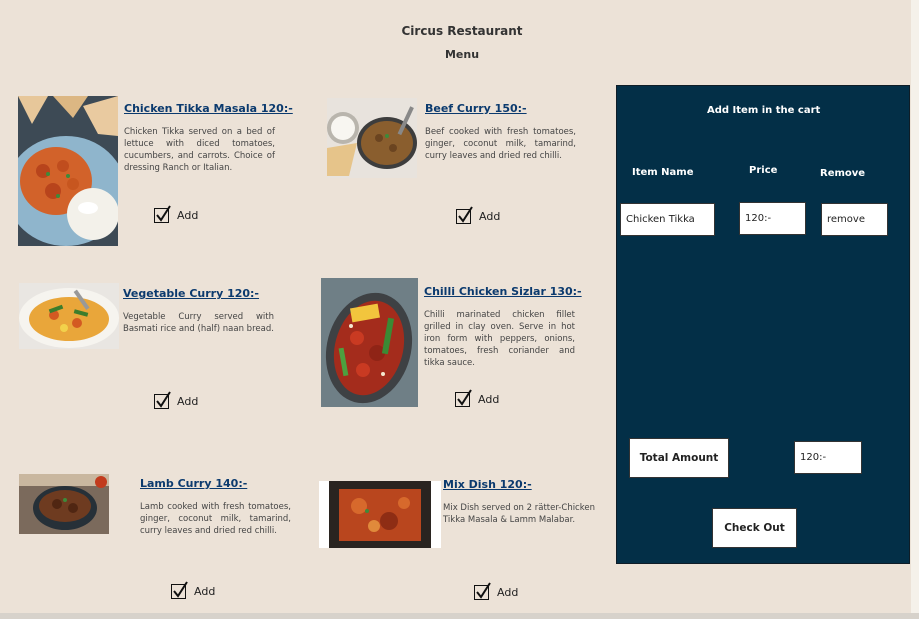 This screenshot has width=919, height=619. What do you see at coordinates (176, 214) in the screenshot?
I see `add-checkbox-chicken-tikka: Add` at bounding box center [176, 214].